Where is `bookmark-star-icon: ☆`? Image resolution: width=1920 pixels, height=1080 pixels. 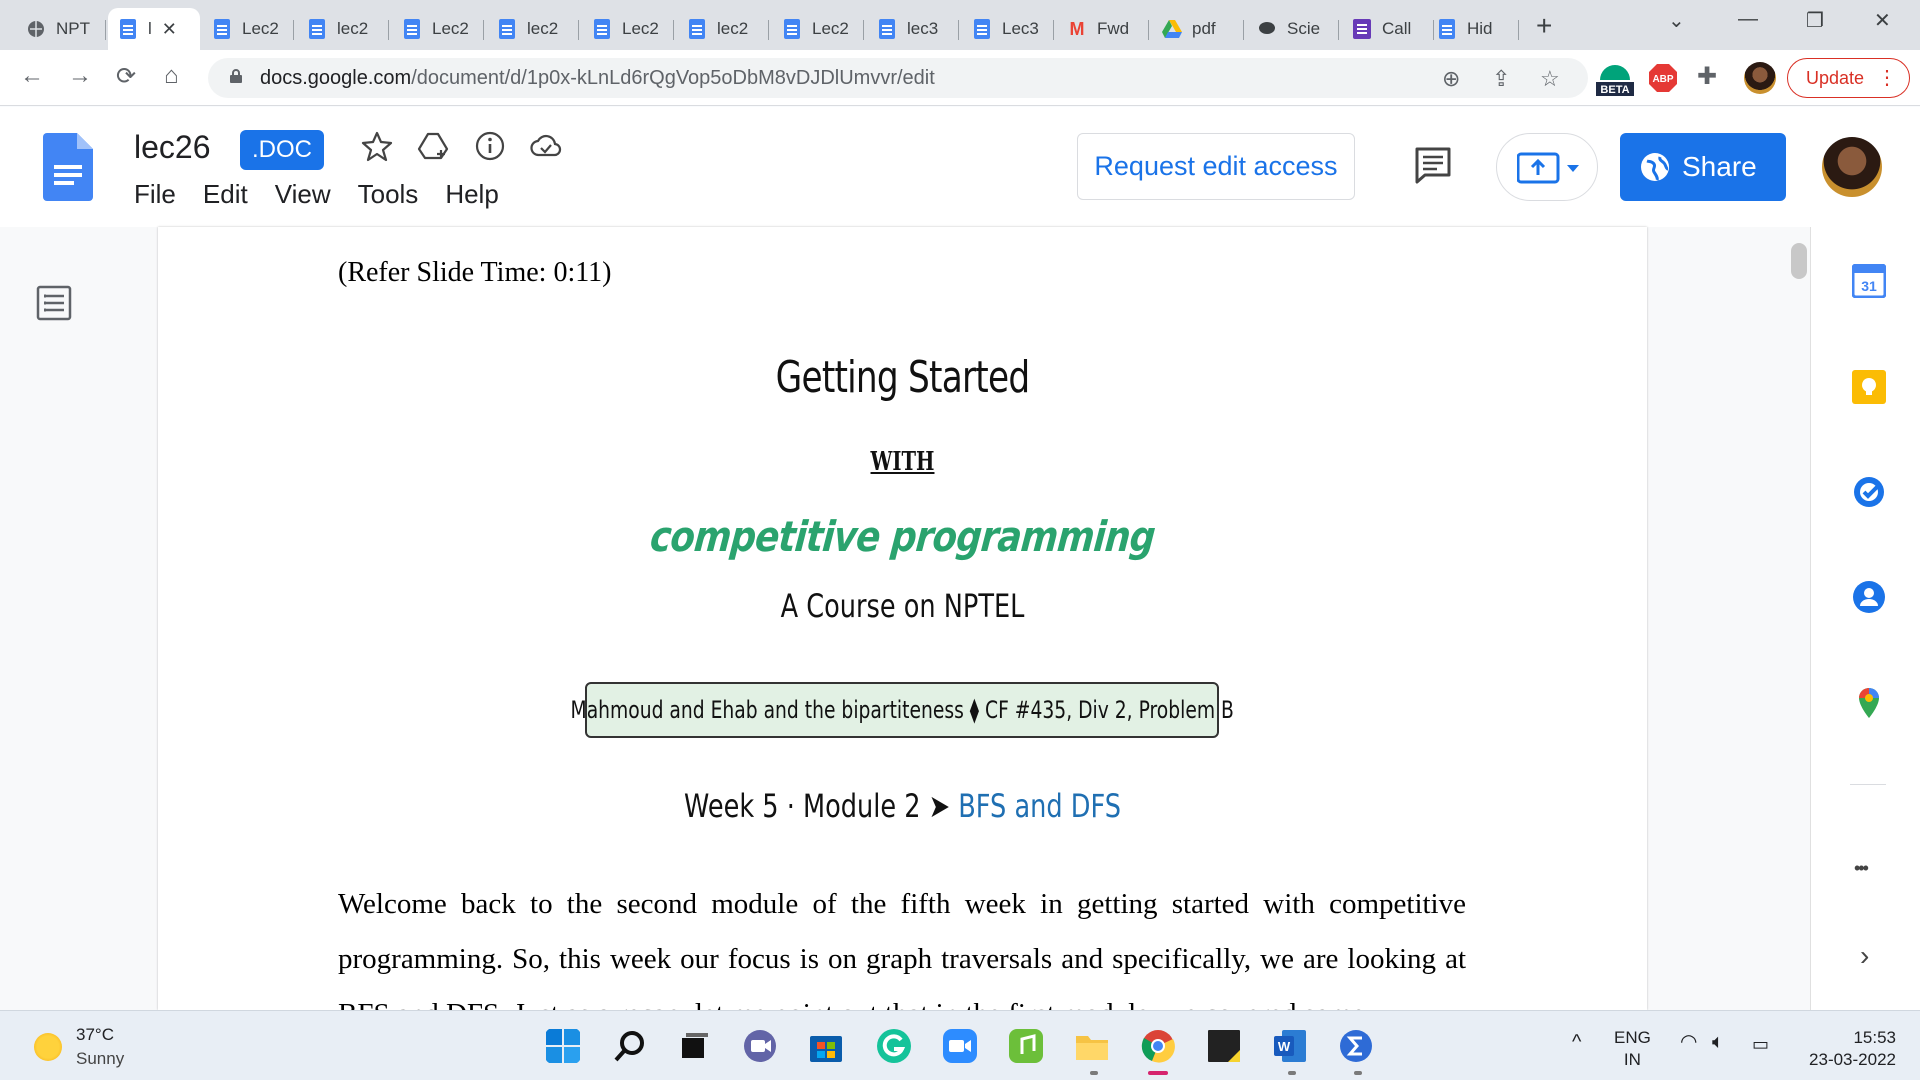
bookmark-star-icon: ☆ is located at coordinates (1550, 79).